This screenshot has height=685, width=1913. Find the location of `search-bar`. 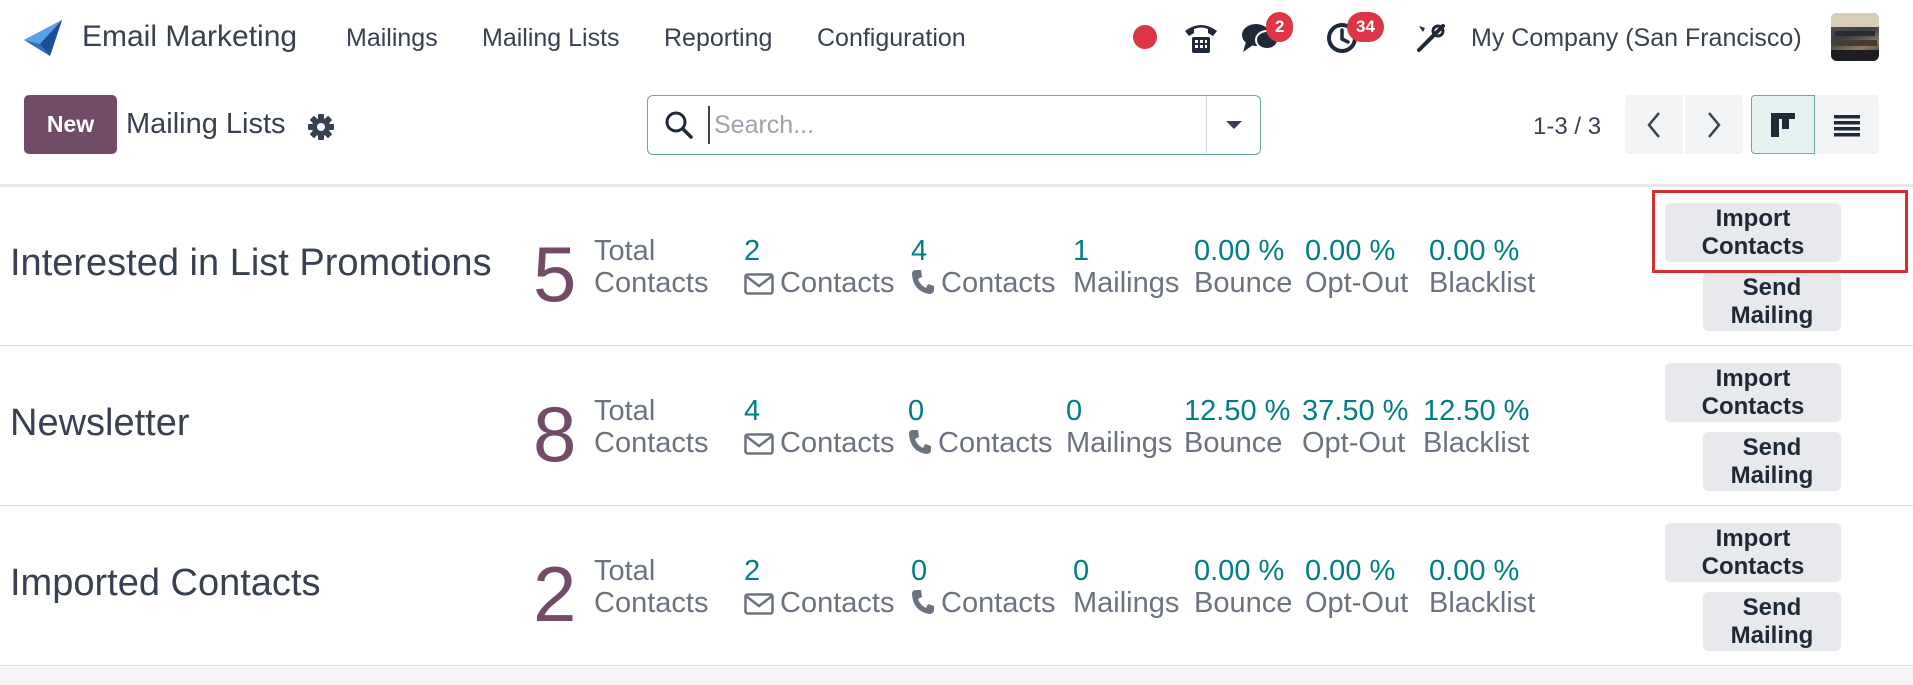

search-bar is located at coordinates (954, 125).